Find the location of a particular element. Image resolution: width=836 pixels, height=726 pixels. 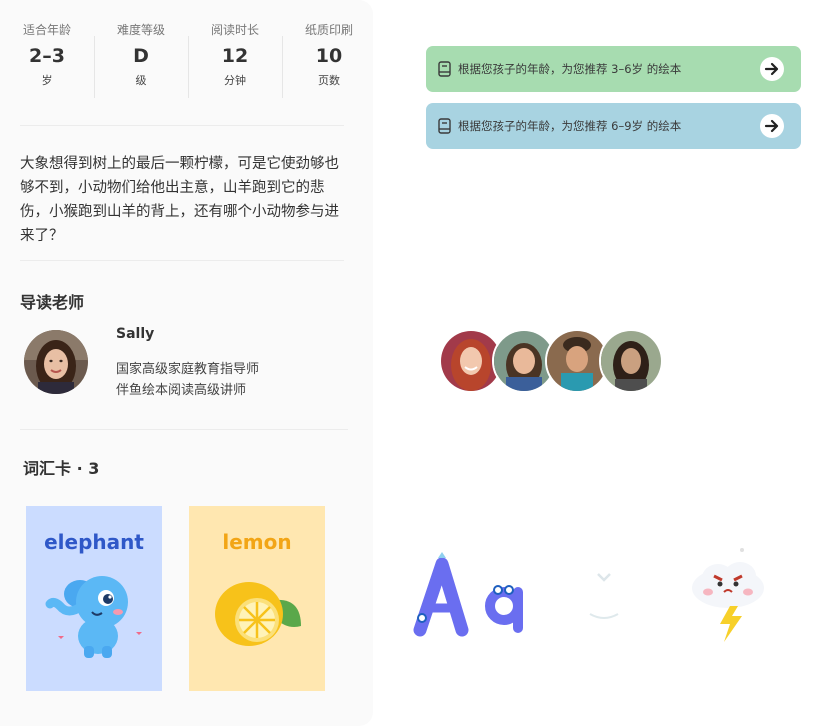

teacher-name: Sally is located at coordinates (135, 334).